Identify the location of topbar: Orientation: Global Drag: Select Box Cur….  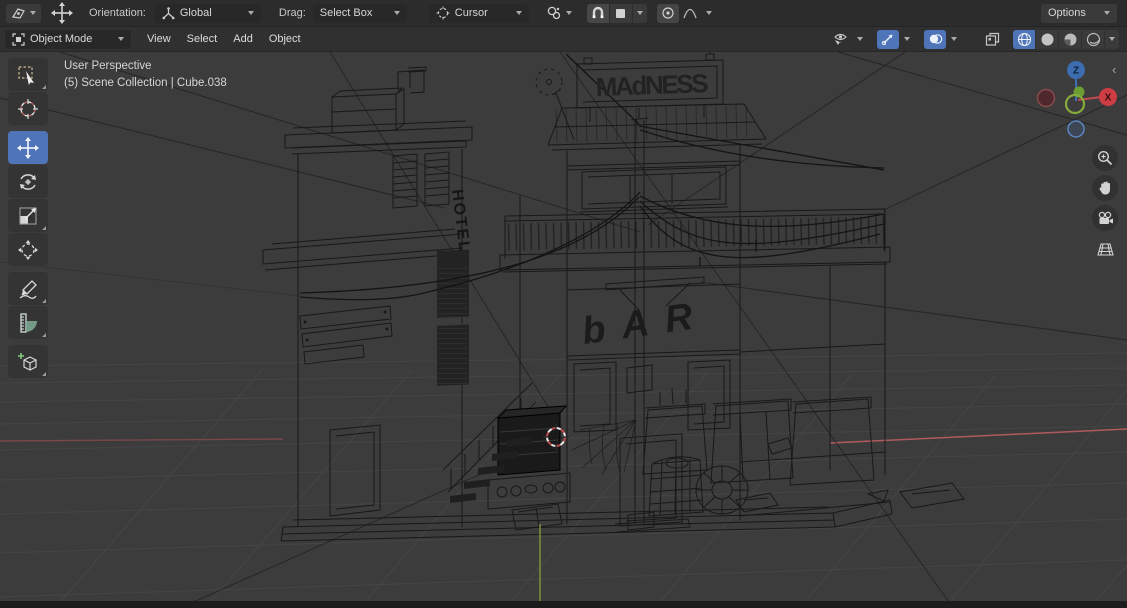
(563, 13).